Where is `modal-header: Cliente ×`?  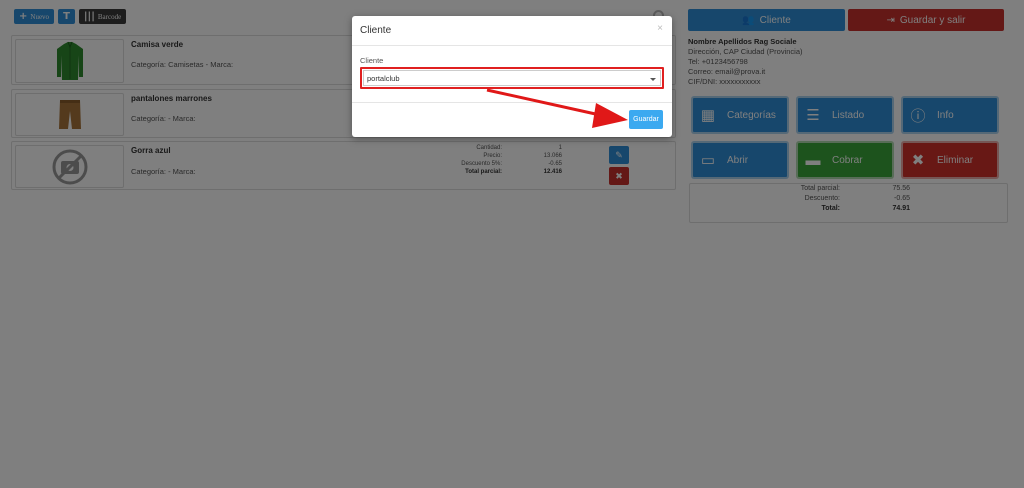
modal-header: Cliente × is located at coordinates (512, 31).